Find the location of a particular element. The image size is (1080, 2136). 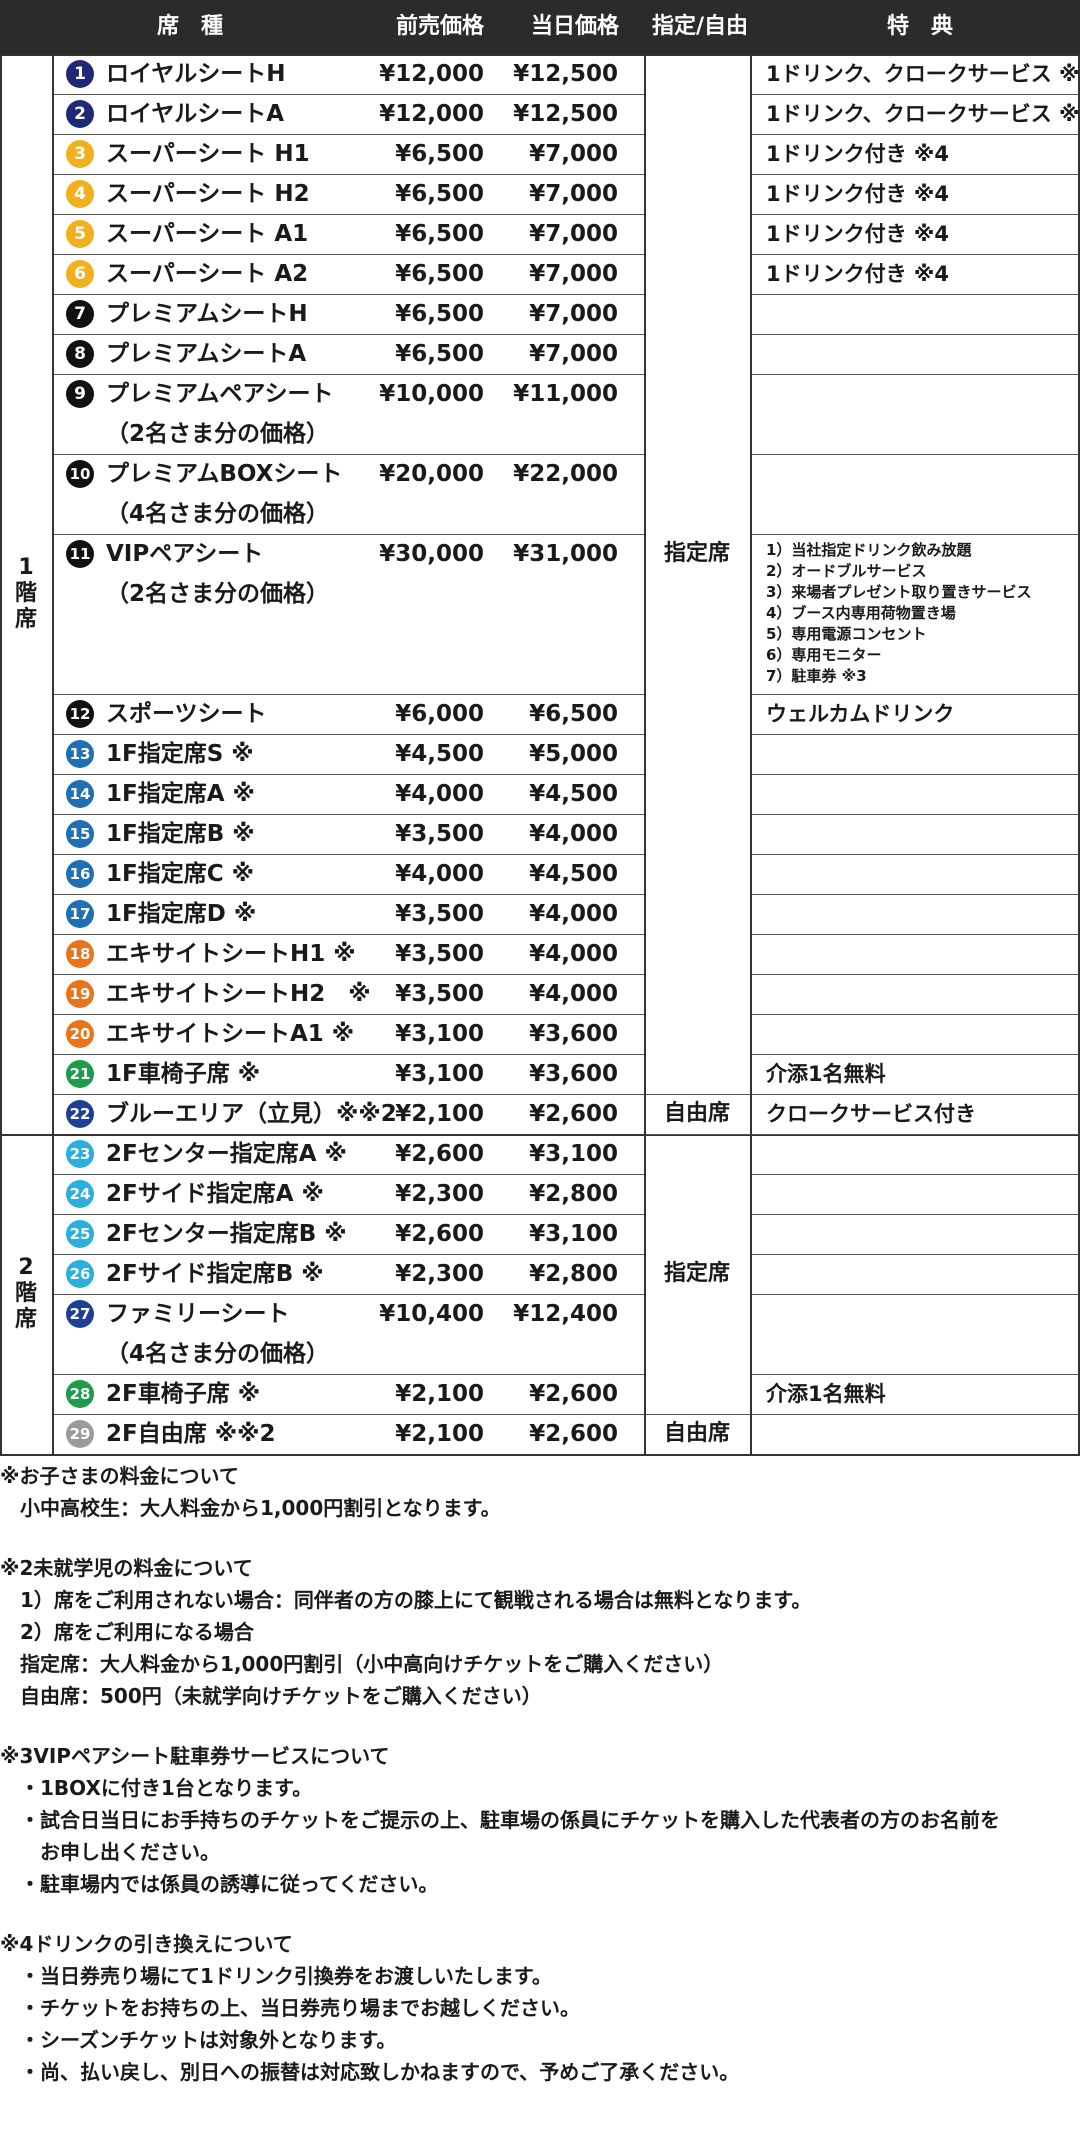

note-line: 自由席：500円（未就学向けチケットをご購入ください） is located at coordinates (271, 1696).